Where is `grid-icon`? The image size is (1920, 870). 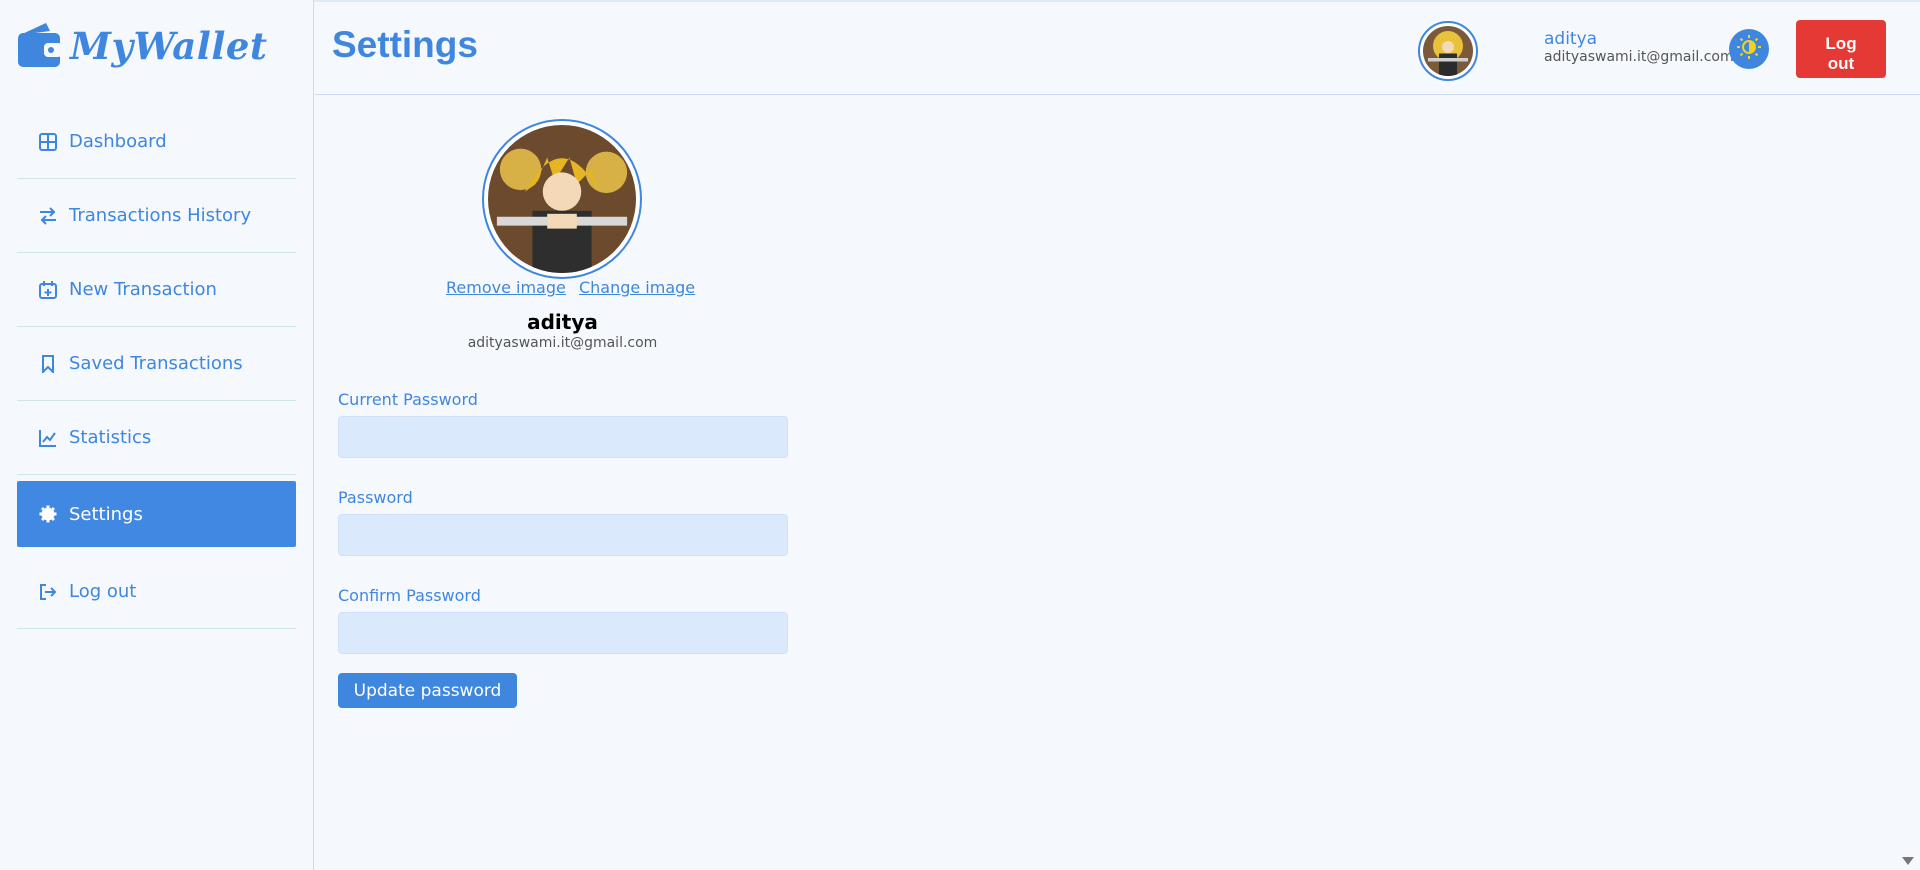
grid-icon is located at coordinates (48, 141).